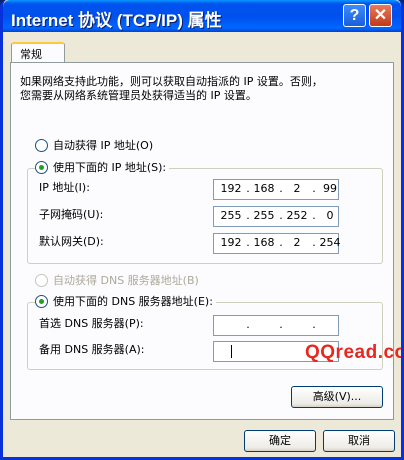  What do you see at coordinates (380, 15) in the screenshot?
I see `close-button: ✕` at bounding box center [380, 15].